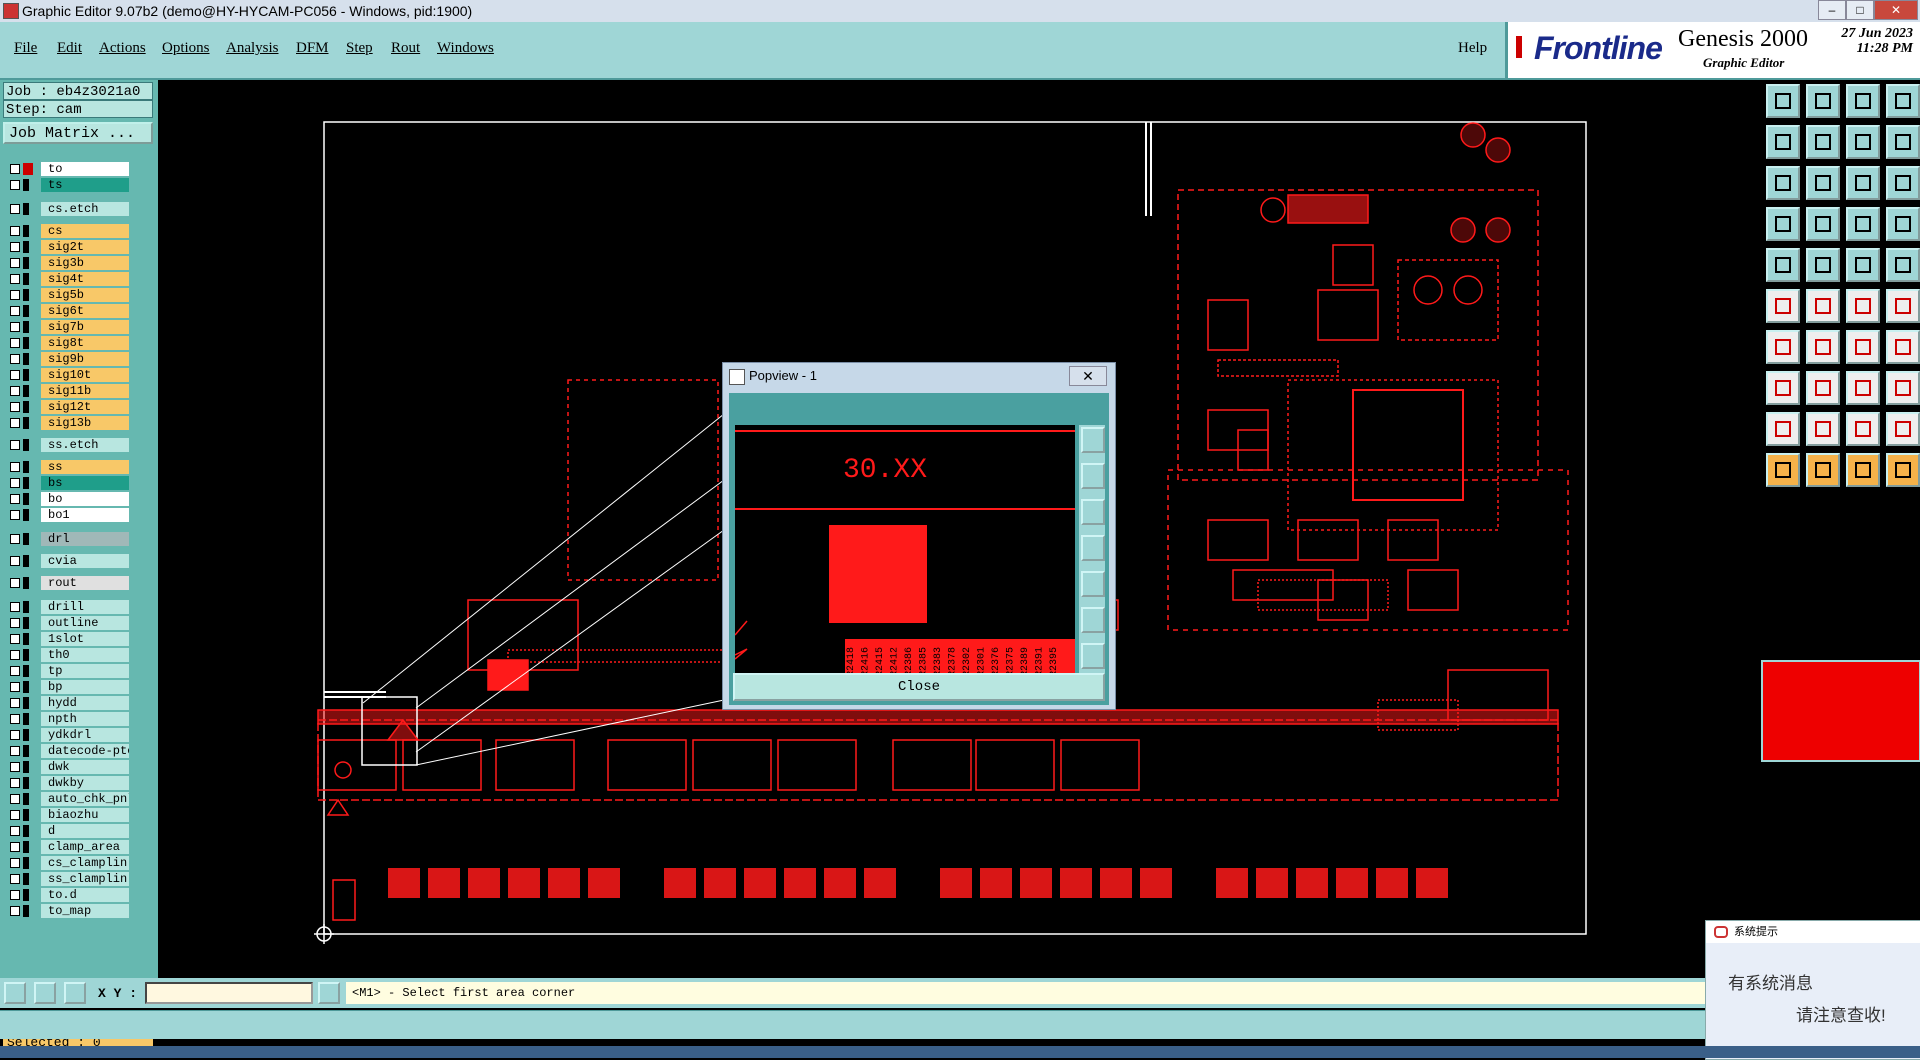  Describe the element at coordinates (85, 311) in the screenshot. I see `layer-name: sig6t` at that location.